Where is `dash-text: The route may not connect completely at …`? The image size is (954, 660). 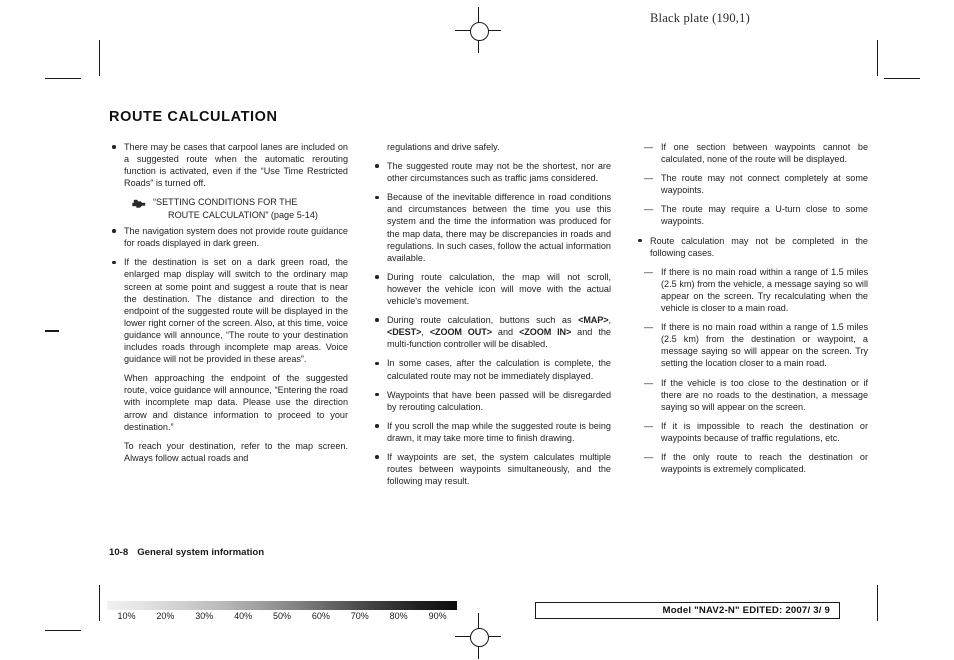
dash-text: The route may not connect completely at … is located at coordinates (764, 184).